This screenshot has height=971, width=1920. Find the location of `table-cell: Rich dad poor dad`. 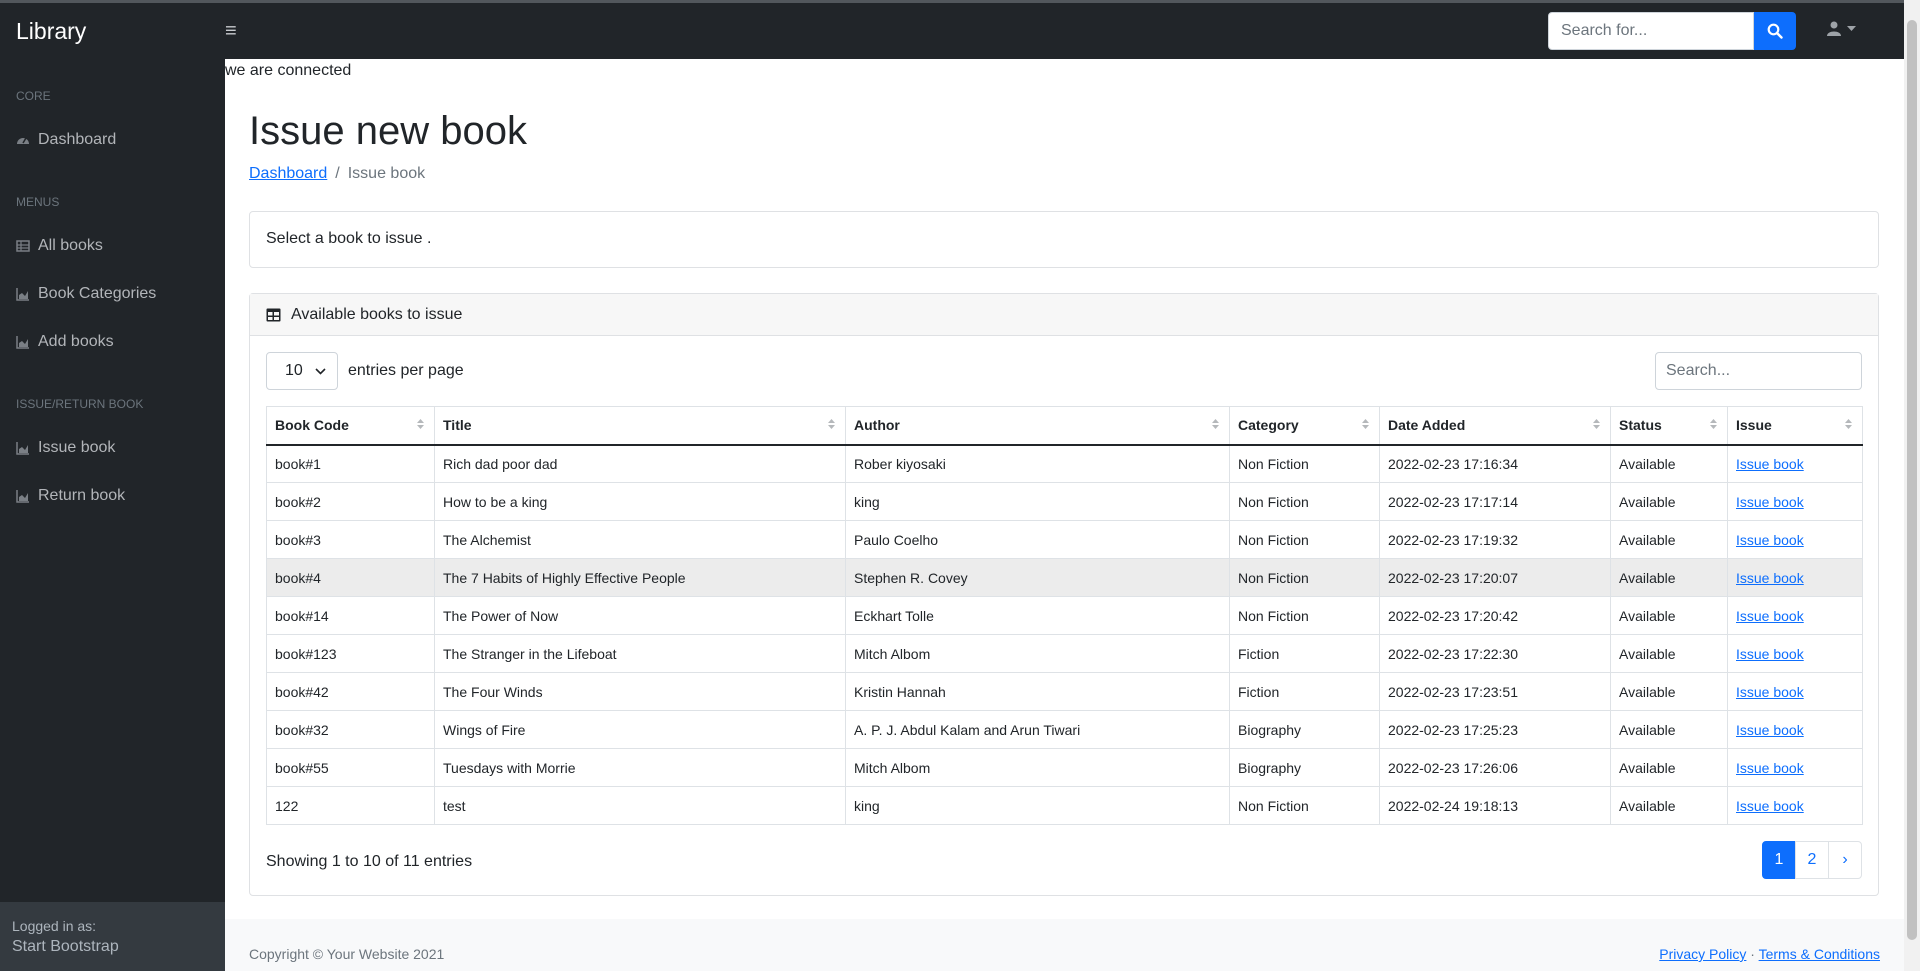

table-cell: Rich dad poor dad is located at coordinates (640, 463).